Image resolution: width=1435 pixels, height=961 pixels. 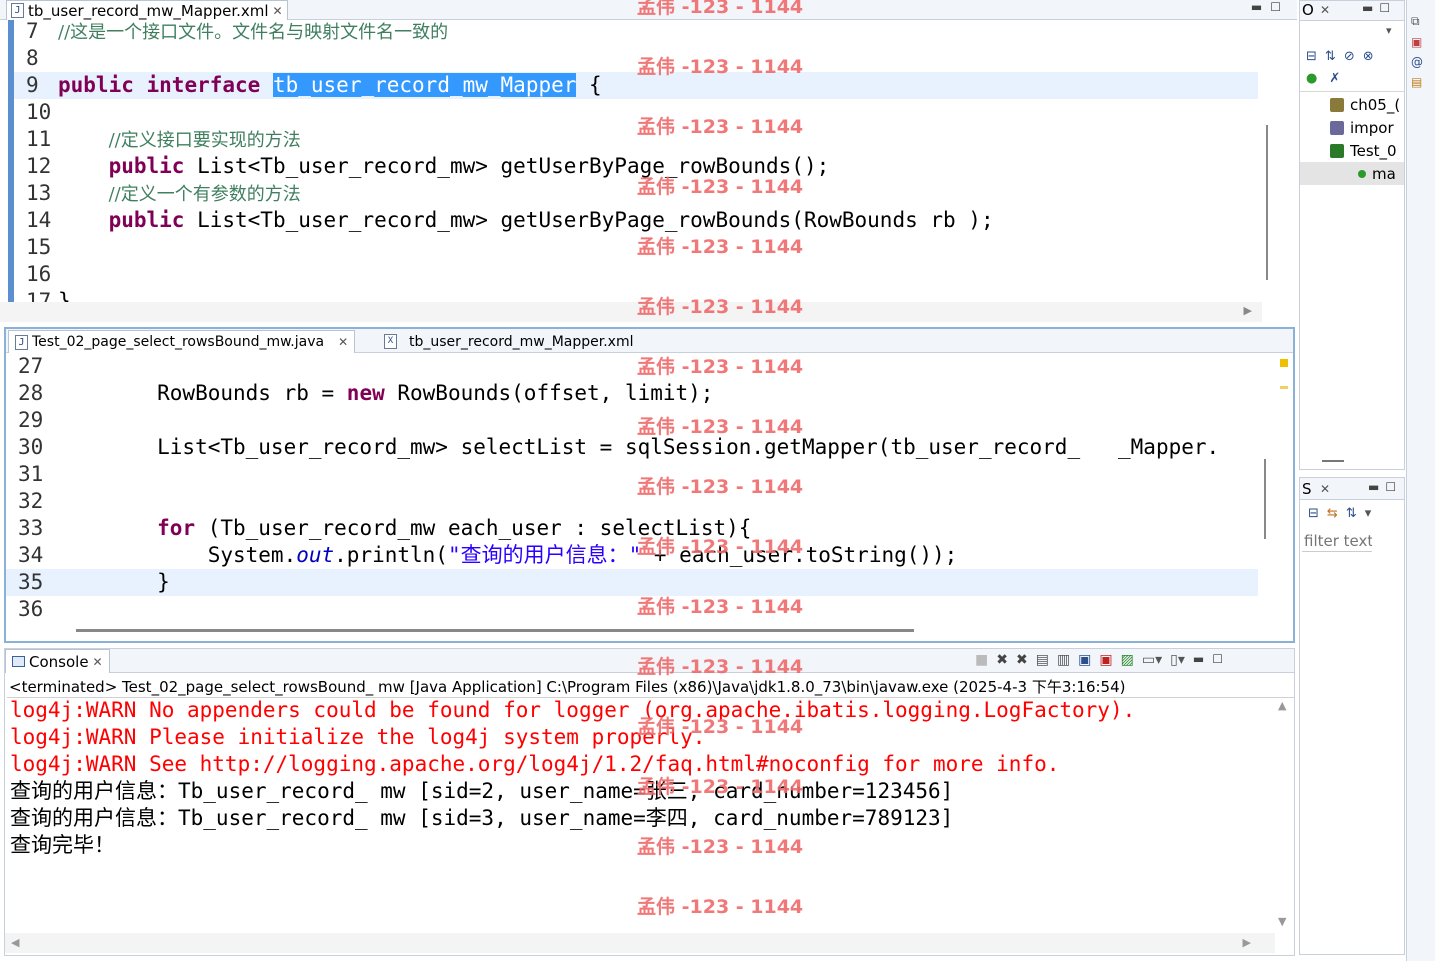 What do you see at coordinates (981, 660) in the screenshot?
I see `terminate-icon: ■` at bounding box center [981, 660].